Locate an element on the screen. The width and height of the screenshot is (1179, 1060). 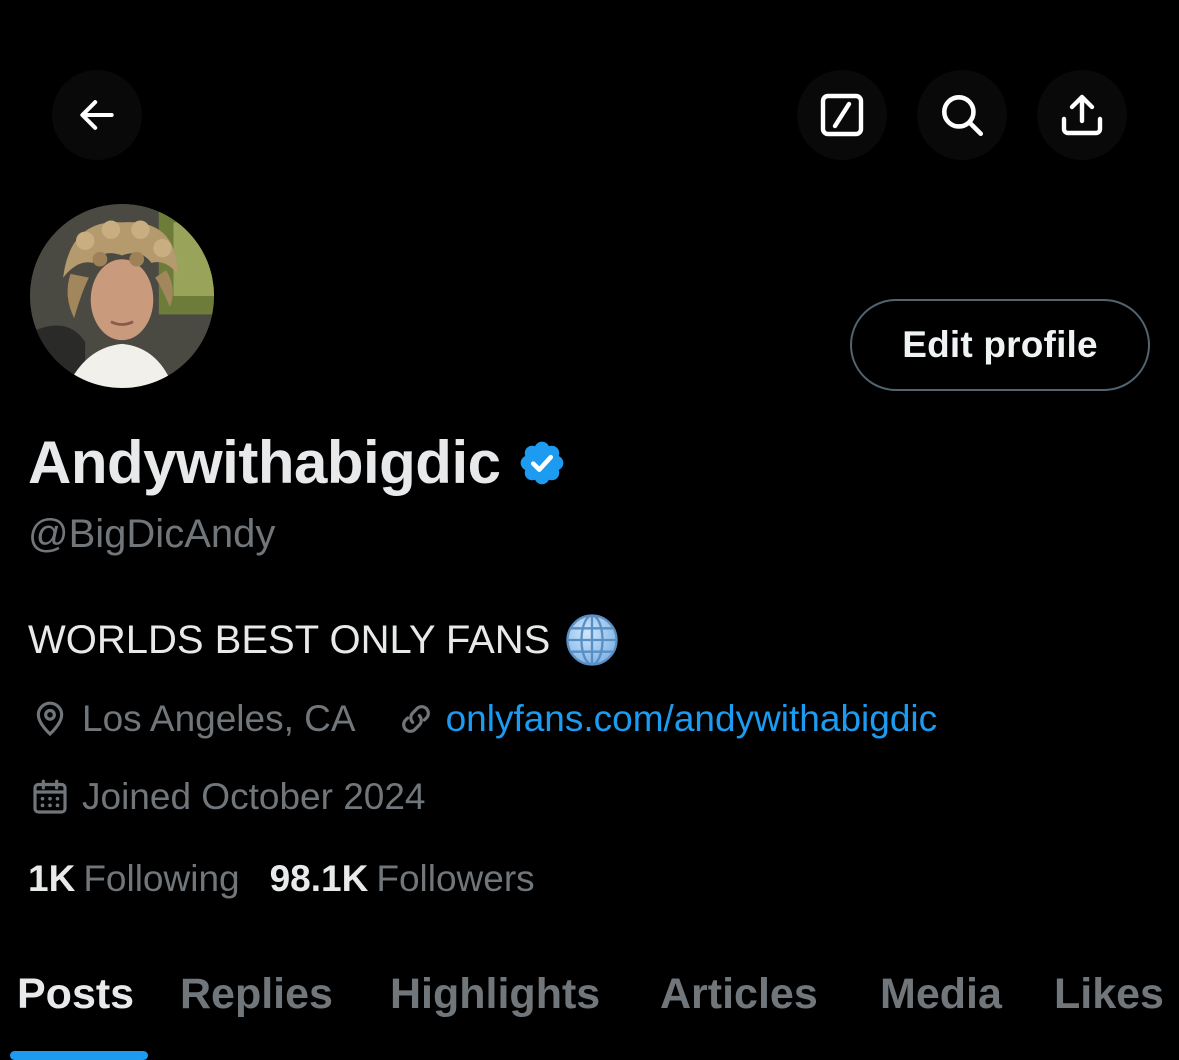
tab-likes: Likes is located at coordinates (1109, 994).